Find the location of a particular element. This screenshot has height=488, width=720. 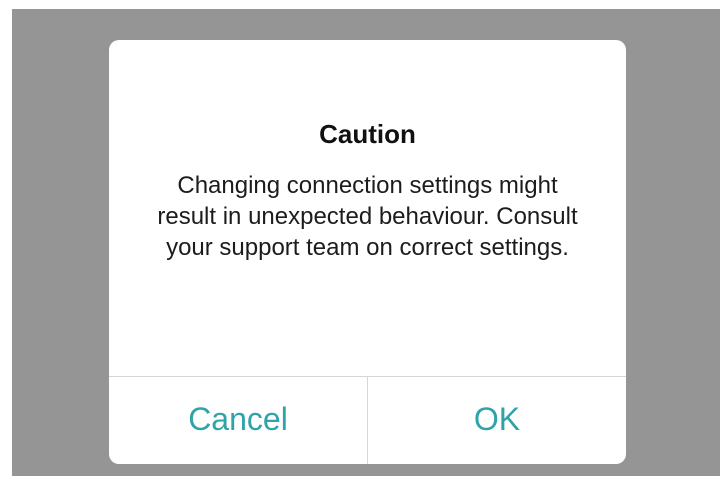

cancel-button: Cancel is located at coordinates (238, 420).